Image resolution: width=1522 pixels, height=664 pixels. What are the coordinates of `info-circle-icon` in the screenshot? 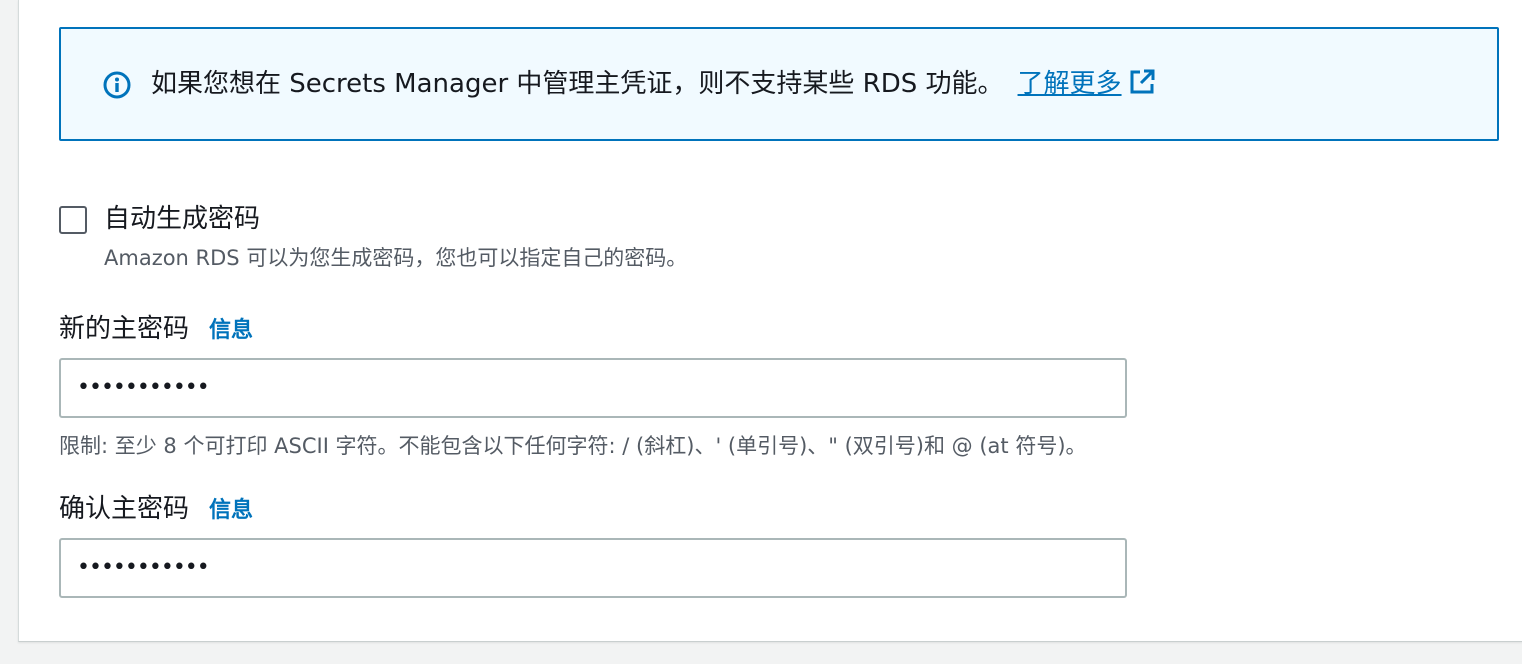 It's located at (117, 85).